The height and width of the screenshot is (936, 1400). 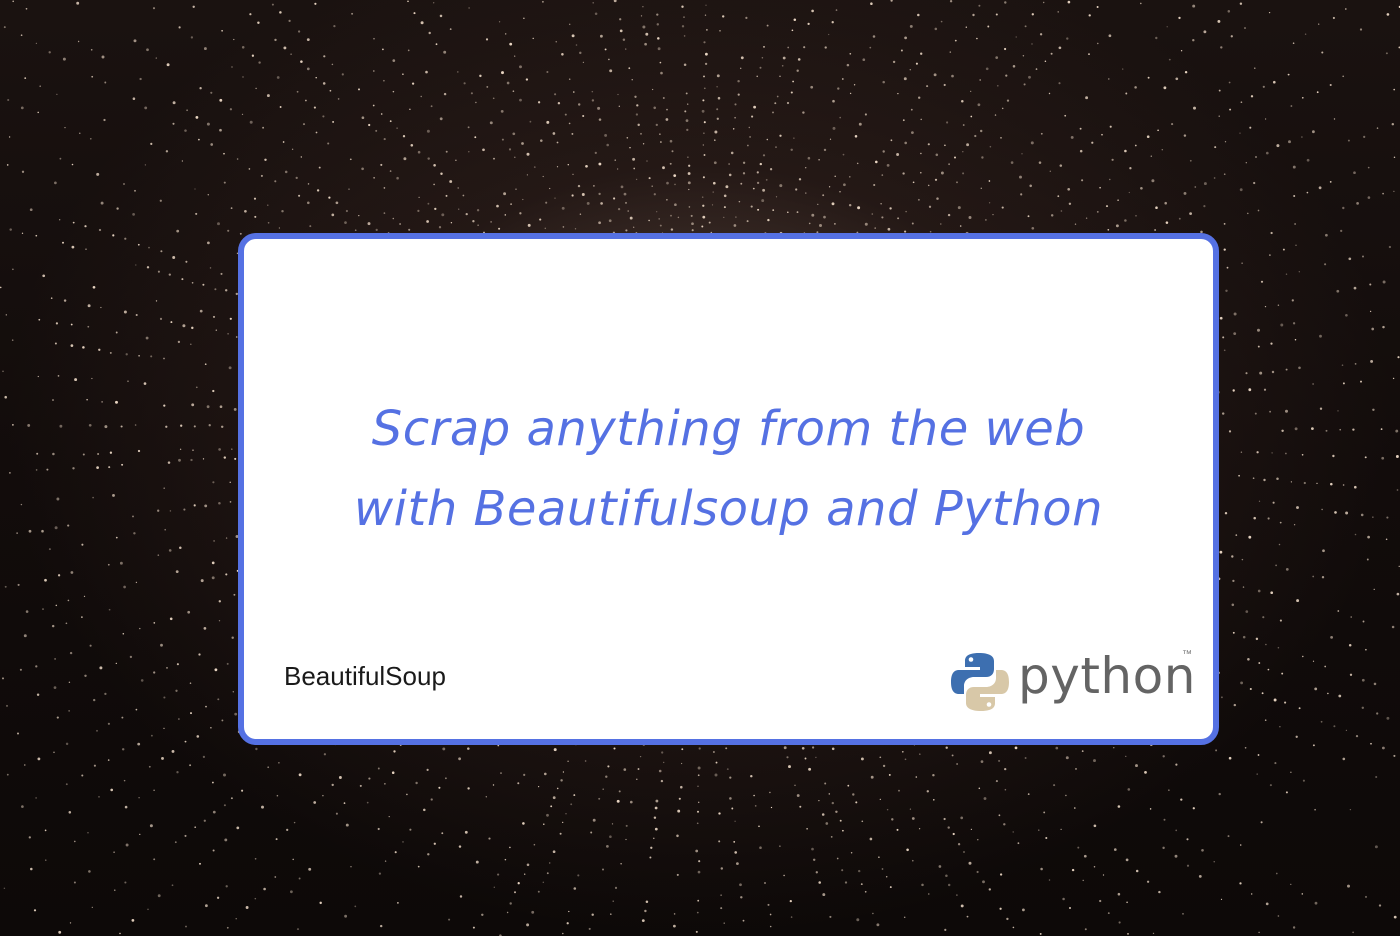 What do you see at coordinates (980, 682) in the screenshot?
I see `python-snakes-icon` at bounding box center [980, 682].